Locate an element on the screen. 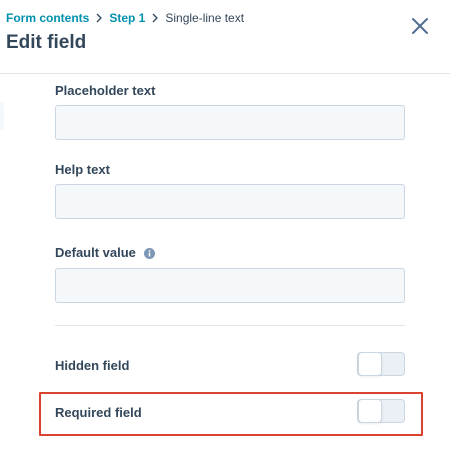  panel-edge-shadow is located at coordinates (2, 116).